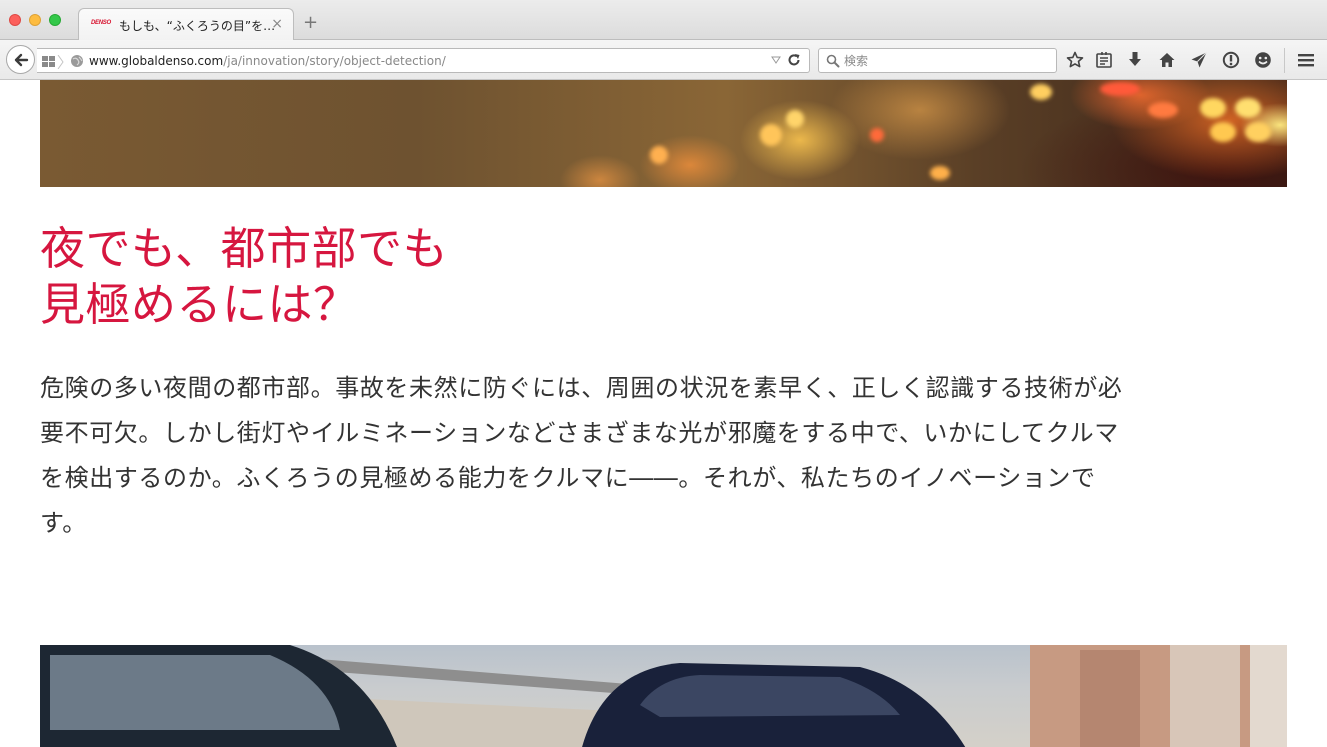  What do you see at coordinates (199, 304) in the screenshot?
I see `headline-line: 見極めるには？` at bounding box center [199, 304].